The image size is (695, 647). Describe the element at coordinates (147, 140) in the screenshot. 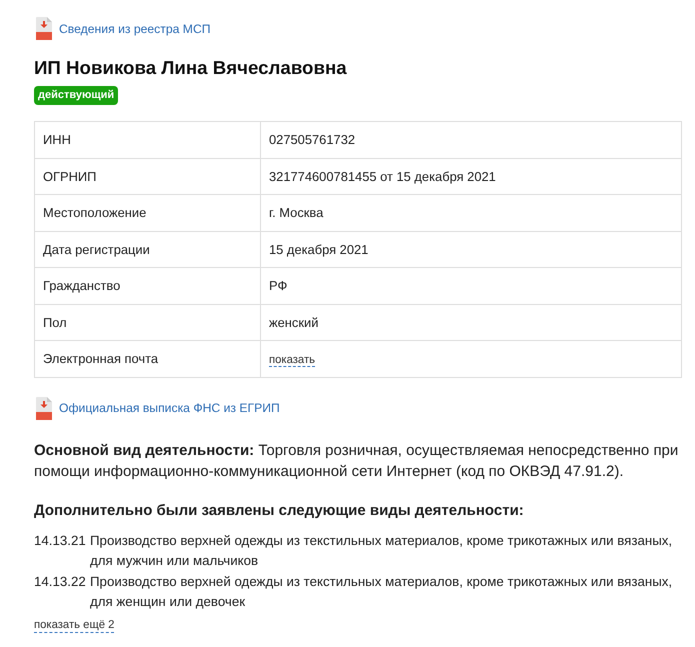

I see `detail-label: ИНН` at that location.